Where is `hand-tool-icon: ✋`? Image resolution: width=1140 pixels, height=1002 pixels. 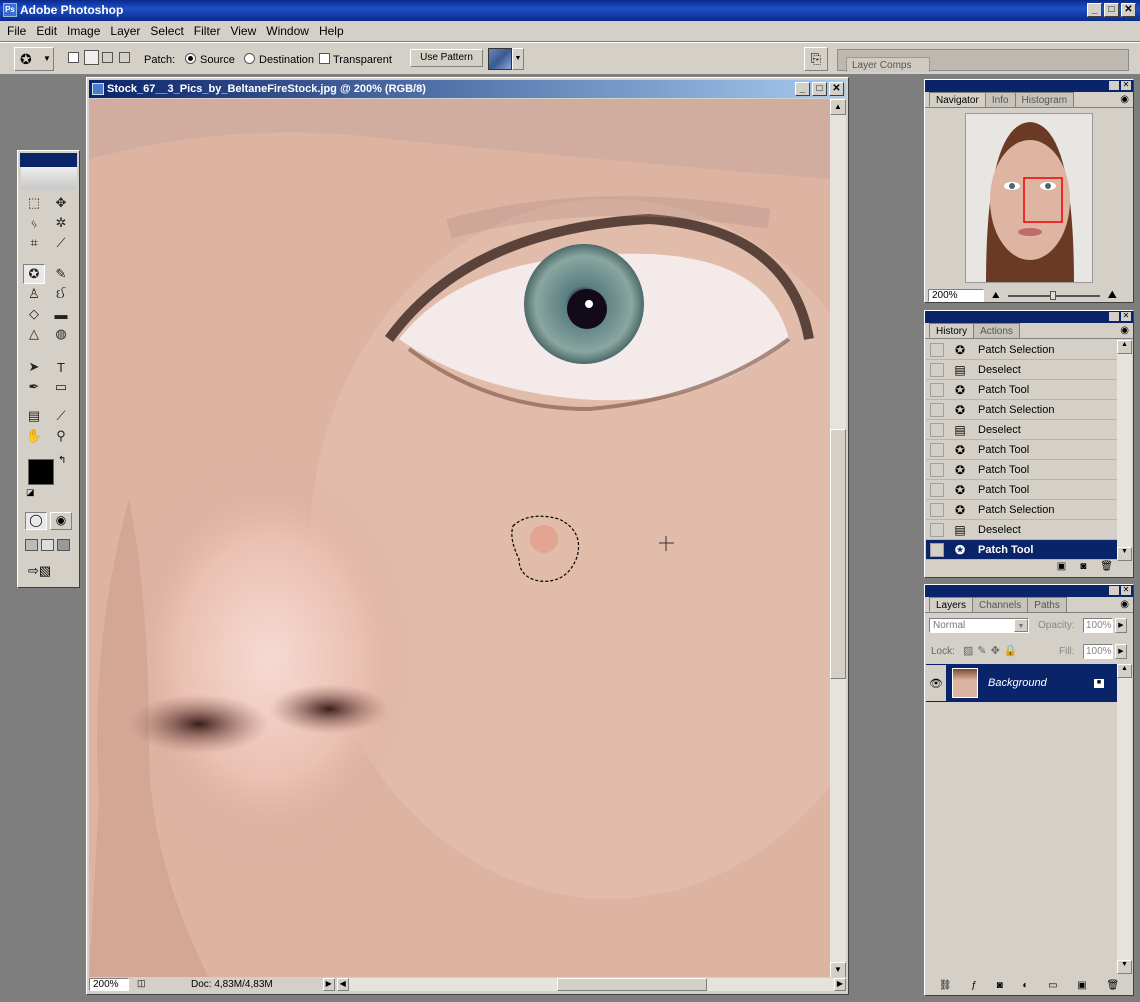
hand-tool-icon: ✋ is located at coordinates (34, 436).